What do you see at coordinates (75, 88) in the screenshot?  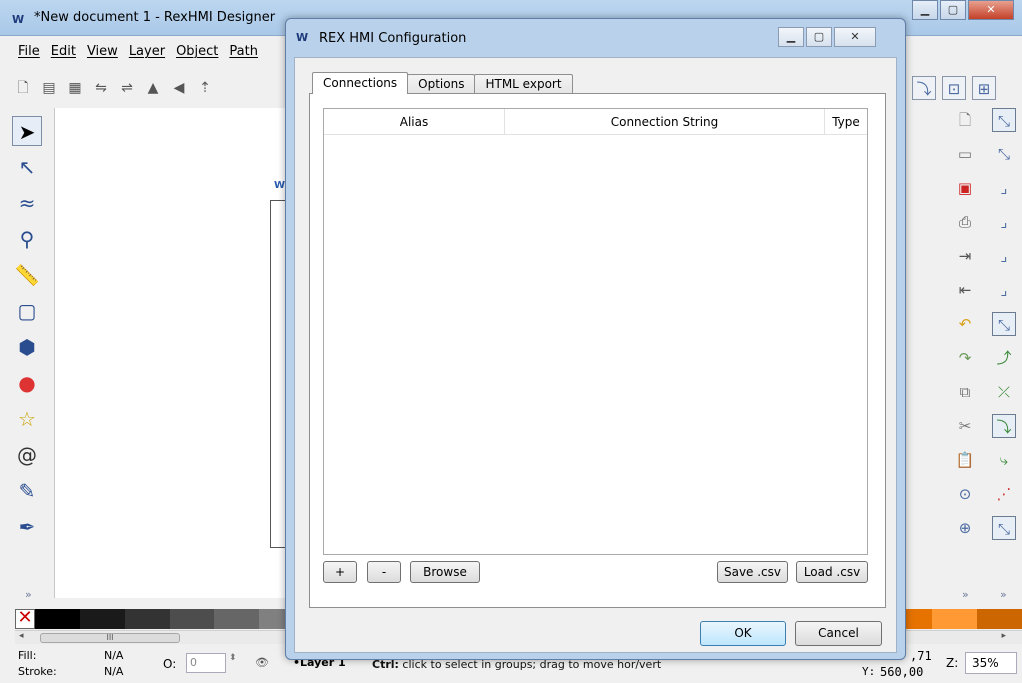 I see `image-icon: ▦` at bounding box center [75, 88].